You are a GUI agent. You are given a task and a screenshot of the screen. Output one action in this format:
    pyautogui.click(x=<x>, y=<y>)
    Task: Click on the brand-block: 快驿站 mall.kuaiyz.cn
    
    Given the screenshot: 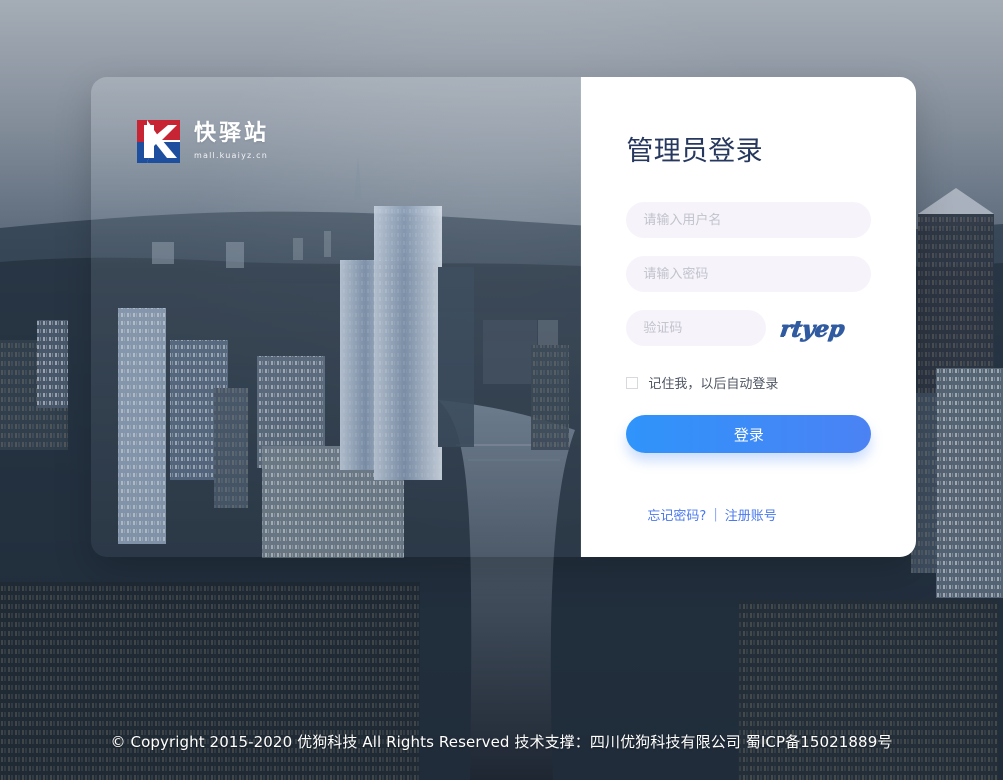 What is the action you would take?
    pyautogui.click(x=203, y=141)
    